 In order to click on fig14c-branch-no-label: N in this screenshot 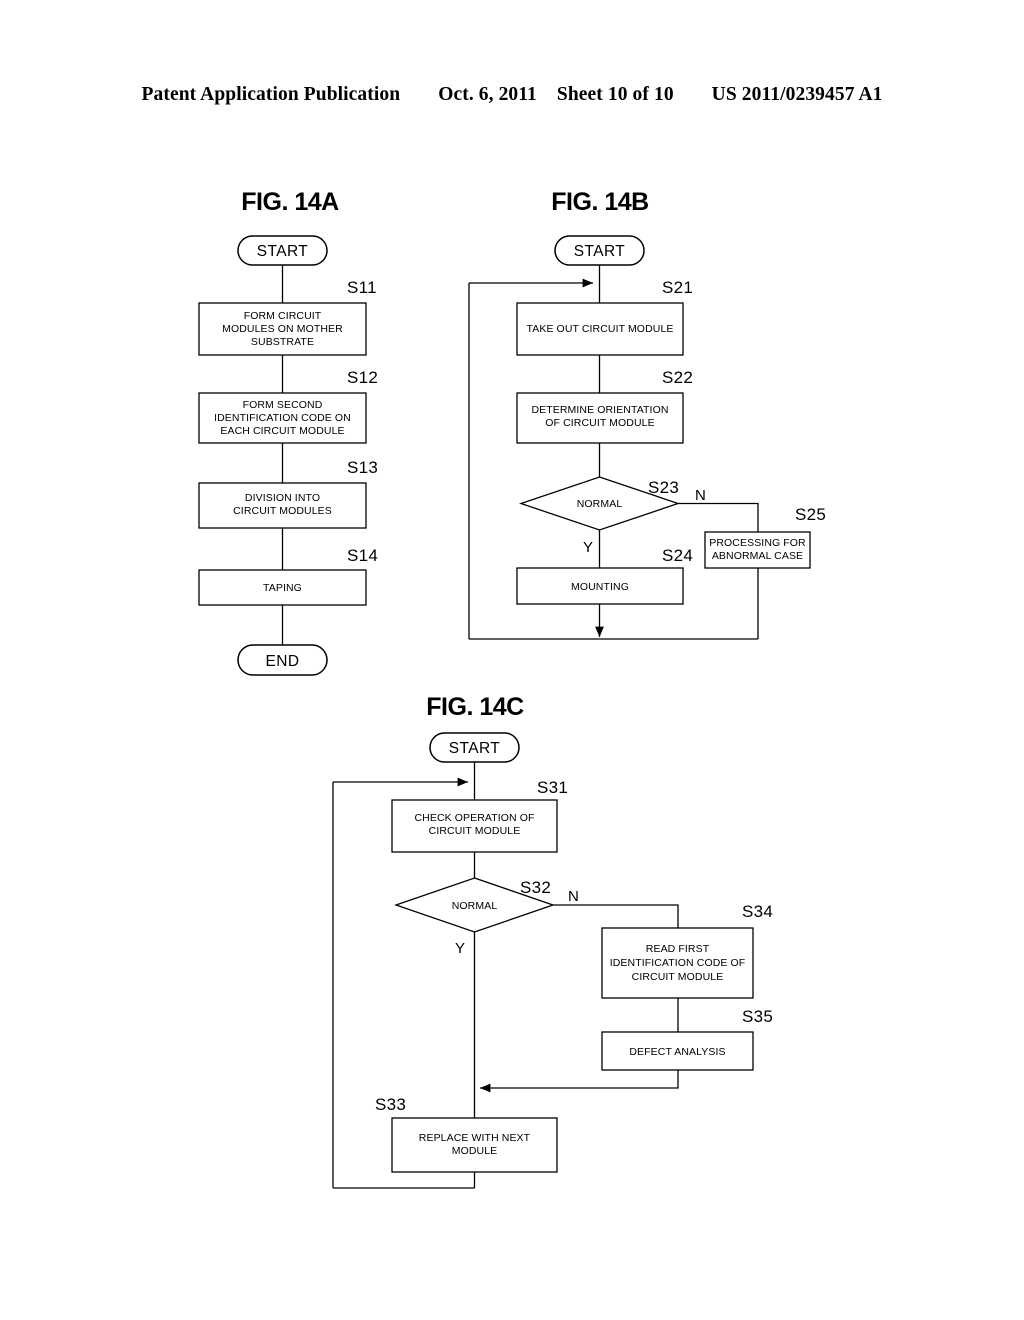, I will do `click(573, 896)`.